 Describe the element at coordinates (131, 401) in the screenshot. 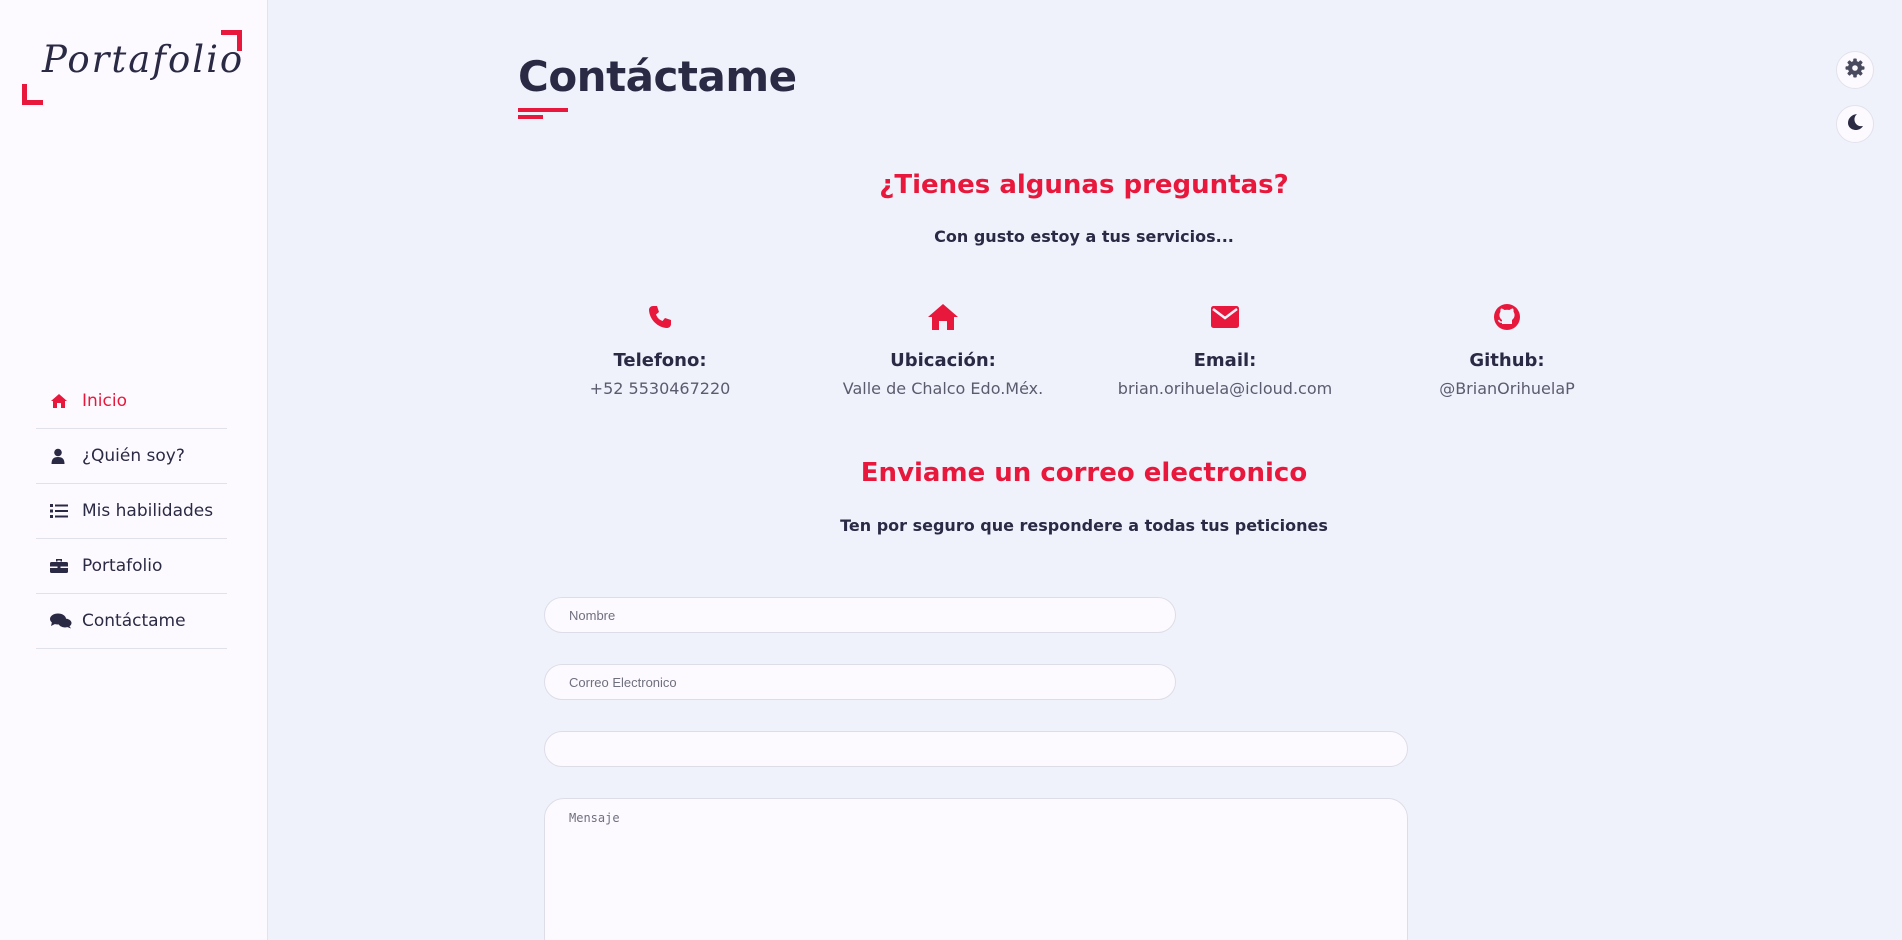

I see `sidebar-item-inicio: Inicio` at that location.